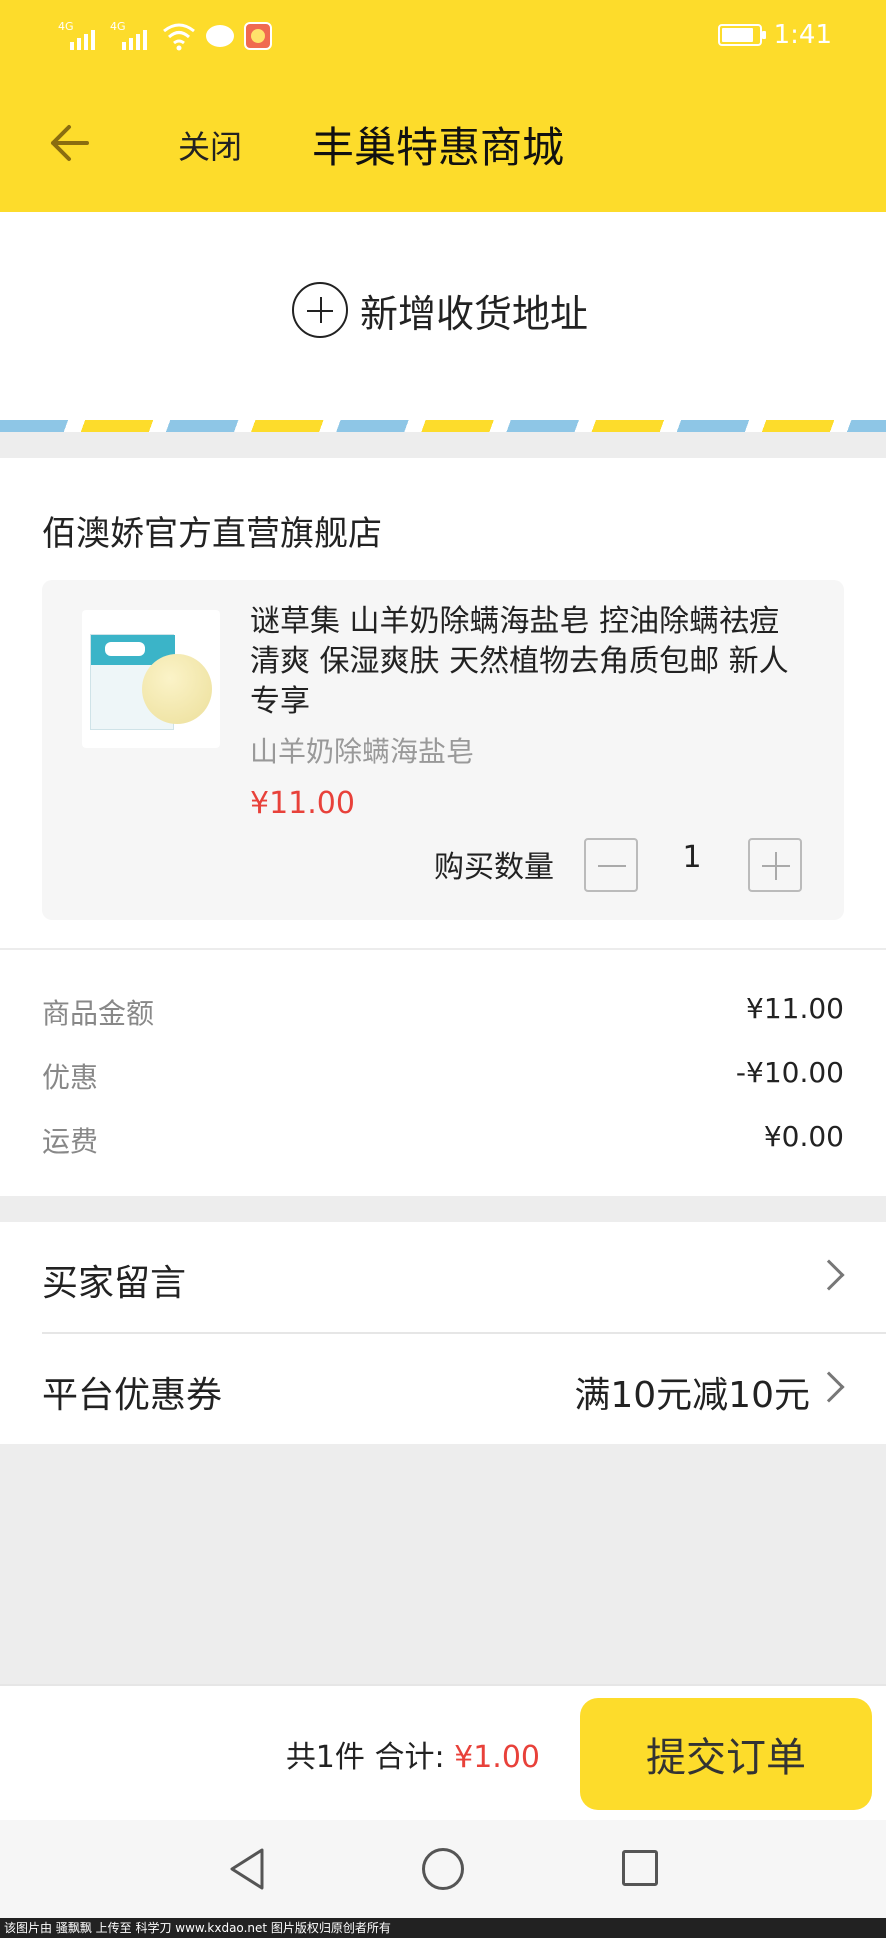 This screenshot has height=1938, width=886. Describe the element at coordinates (438, 147) in the screenshot. I see `page-title: 丰巢特惠商城` at that location.